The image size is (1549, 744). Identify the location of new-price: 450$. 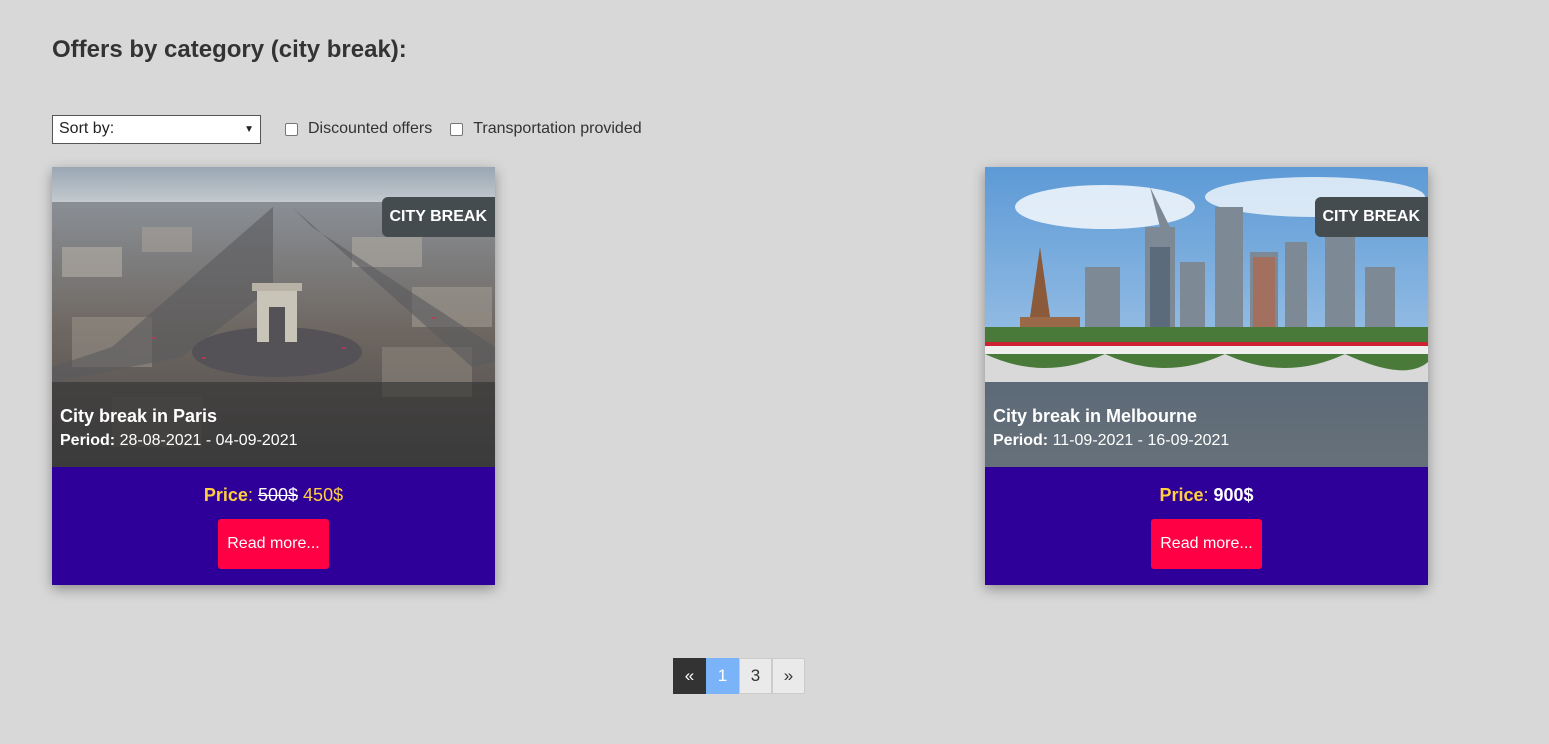
(323, 495).